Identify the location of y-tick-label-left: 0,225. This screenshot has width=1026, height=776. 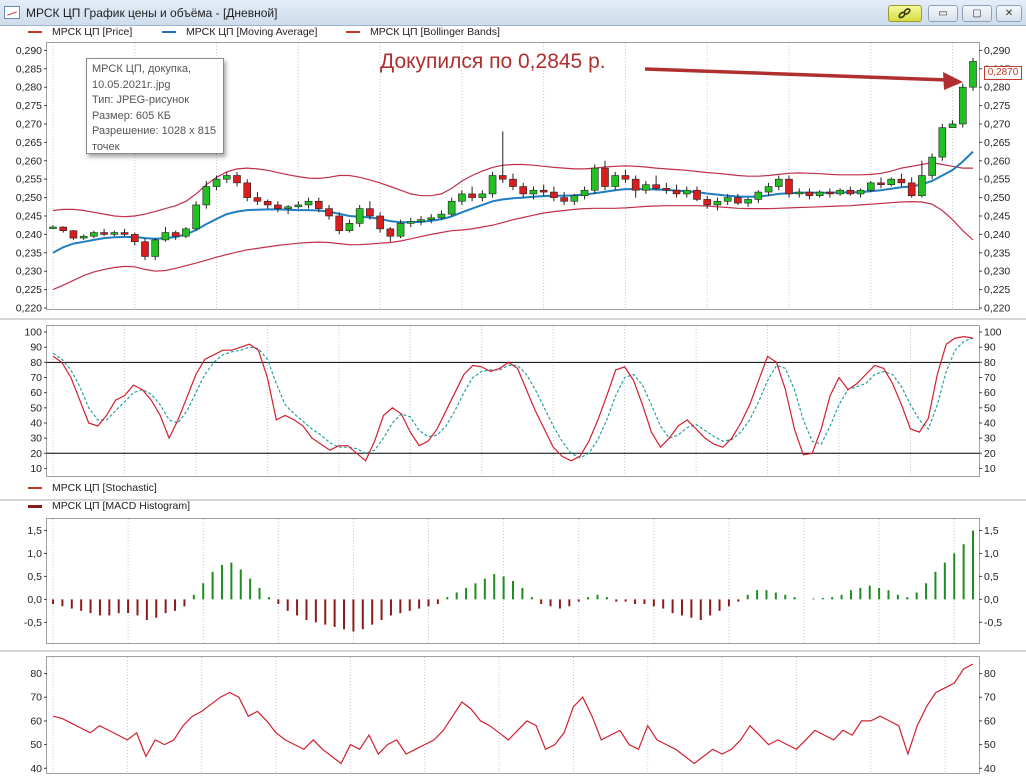
(29, 290).